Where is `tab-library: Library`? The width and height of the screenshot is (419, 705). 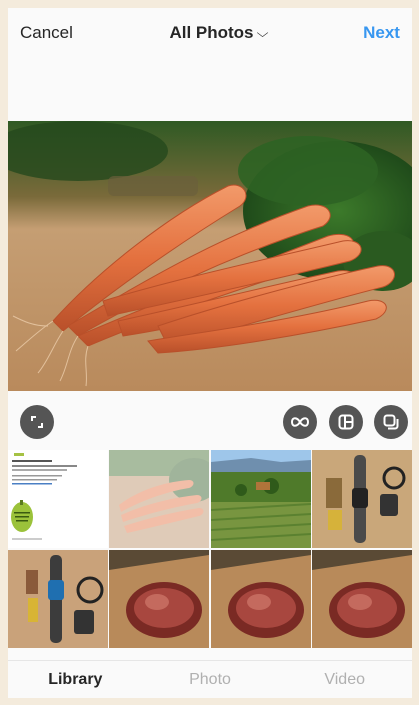
tab-library: Library is located at coordinates (75, 680).